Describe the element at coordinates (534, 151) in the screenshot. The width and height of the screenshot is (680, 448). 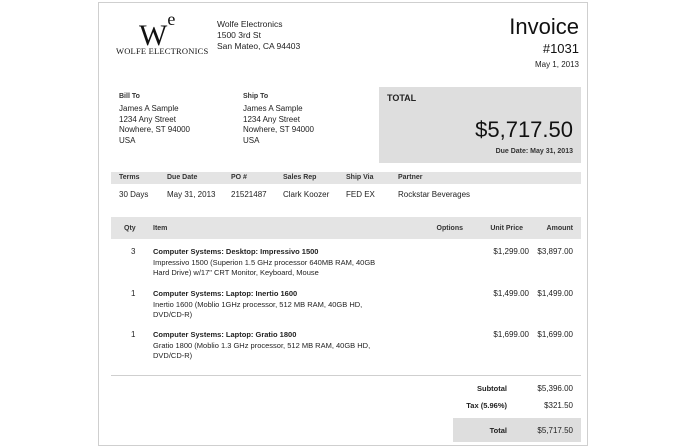
I see `total-box-due-date: Due Date: May 31, 2013` at that location.